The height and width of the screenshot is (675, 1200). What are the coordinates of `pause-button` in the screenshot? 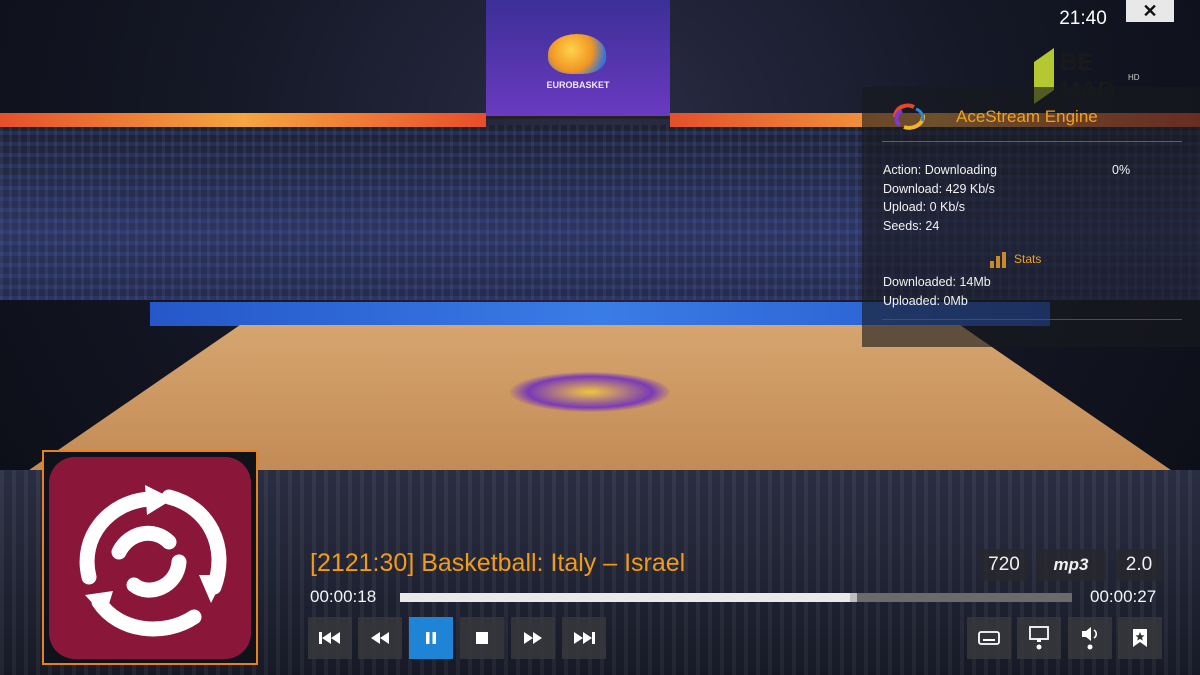 It's located at (431, 638).